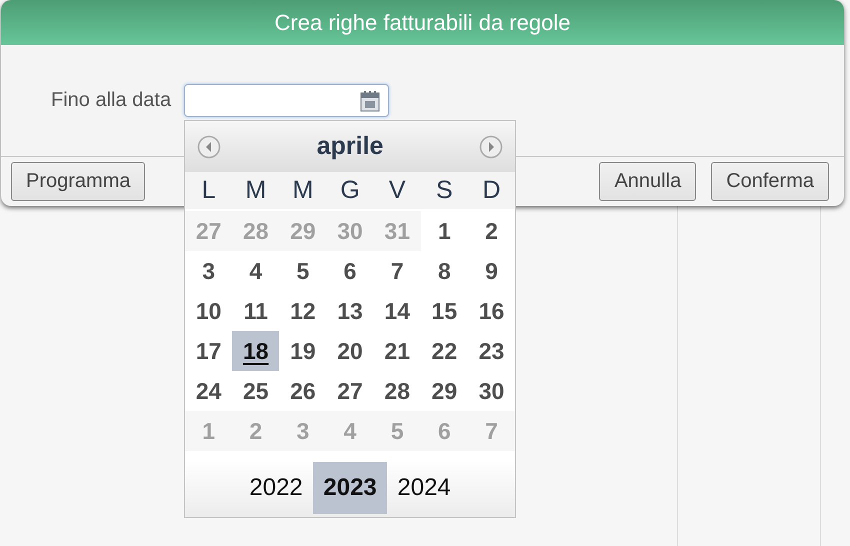 This screenshot has height=546, width=850. Describe the element at coordinates (370, 101) in the screenshot. I see `calendar-icon` at that location.